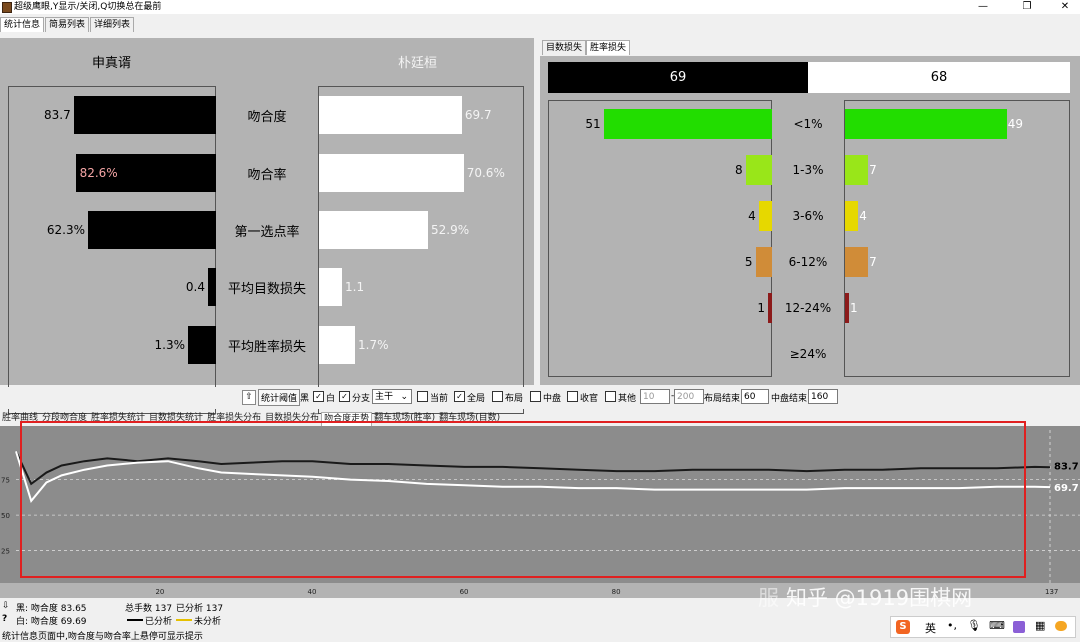 The height and width of the screenshot is (642, 1080). I want to click on white-value-label: 1.7%, so click(373, 345).